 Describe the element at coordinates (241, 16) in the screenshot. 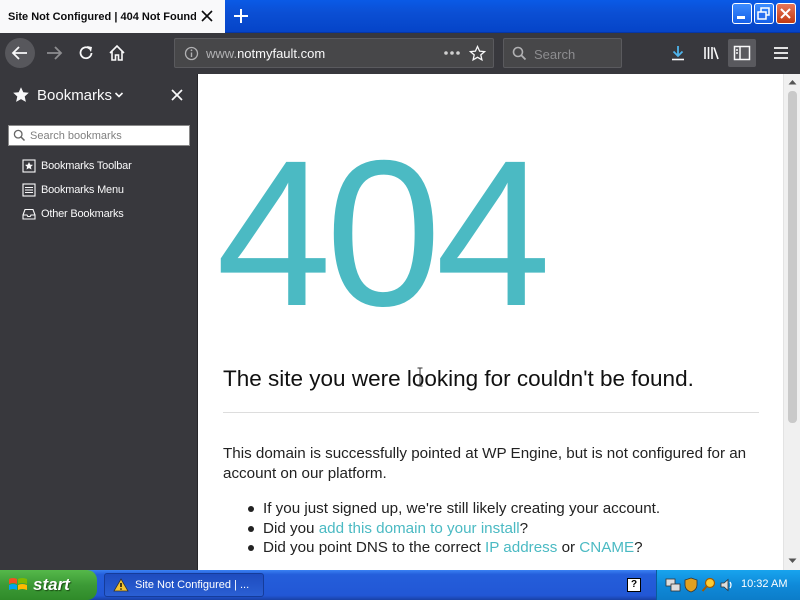

I see `new-tab-icon` at that location.